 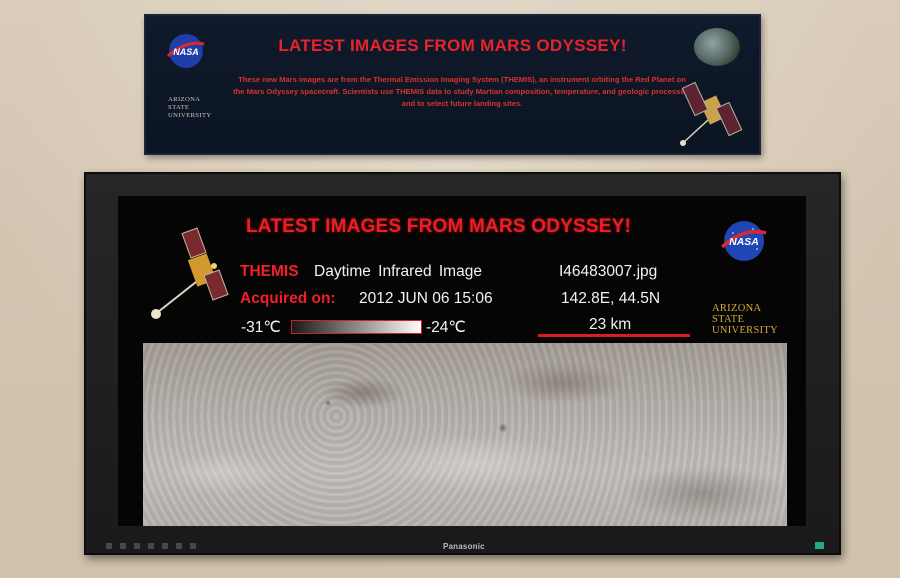 What do you see at coordinates (614, 335) in the screenshot?
I see `distance-scale-bar` at bounding box center [614, 335].